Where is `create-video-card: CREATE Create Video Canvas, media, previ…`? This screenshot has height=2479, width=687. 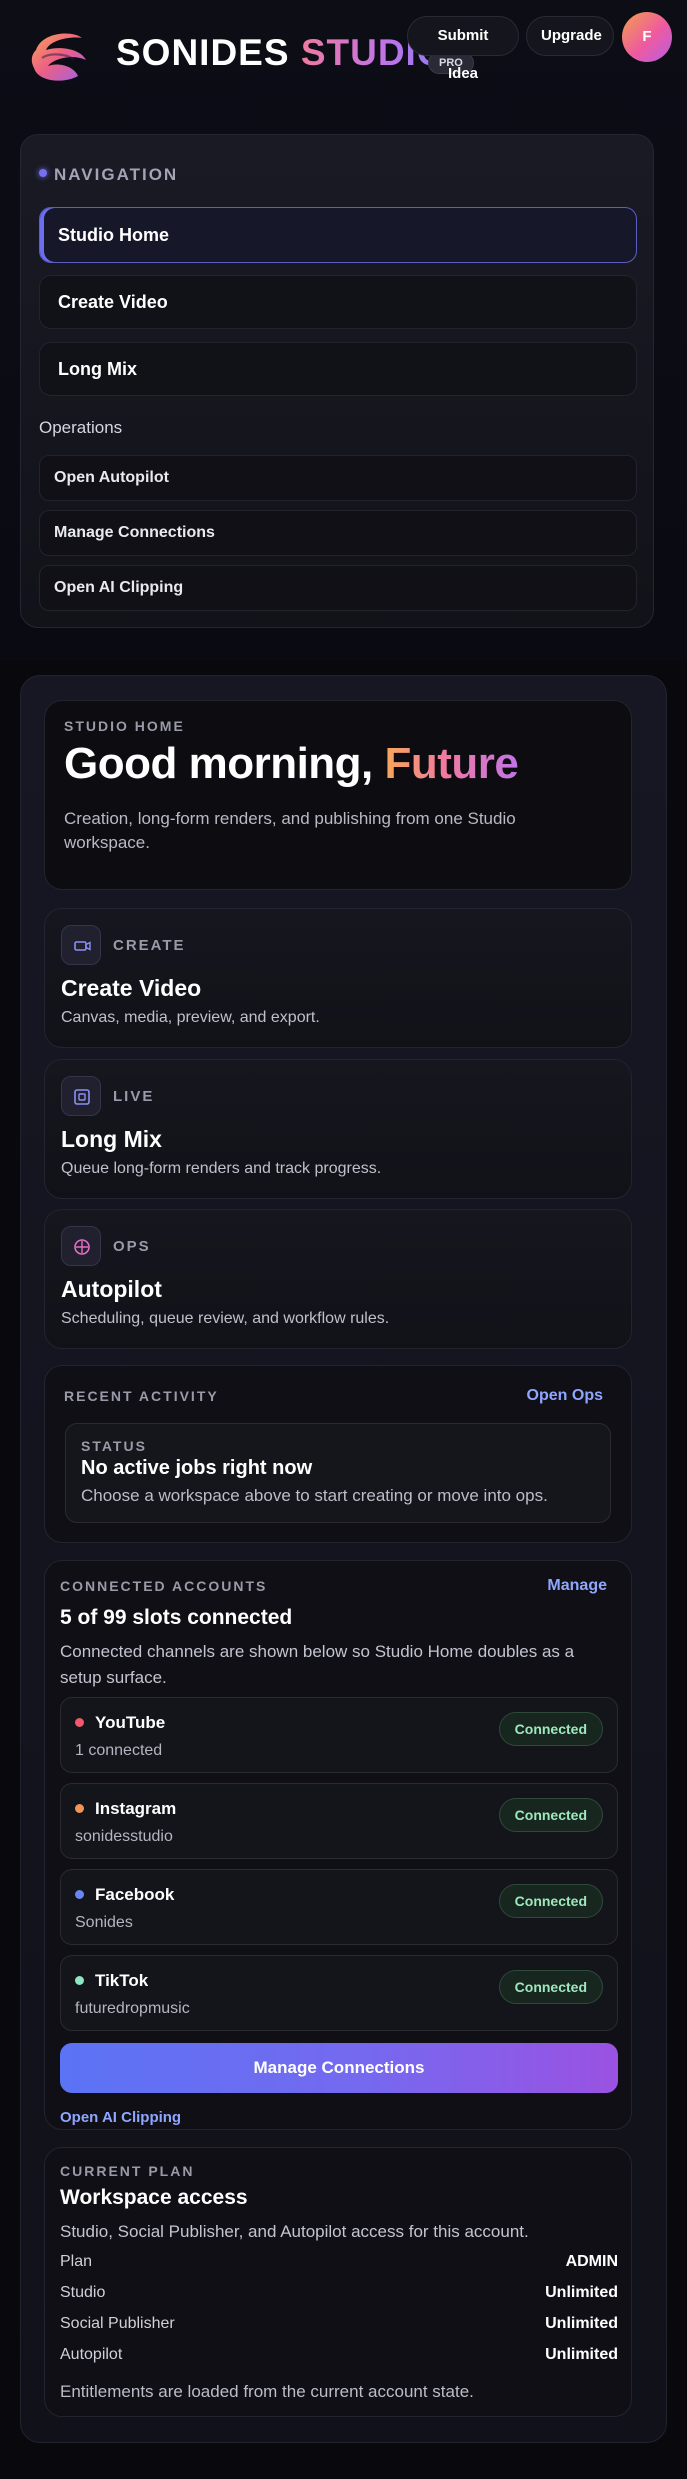 create-video-card: CREATE Create Video Canvas, media, previ… is located at coordinates (338, 978).